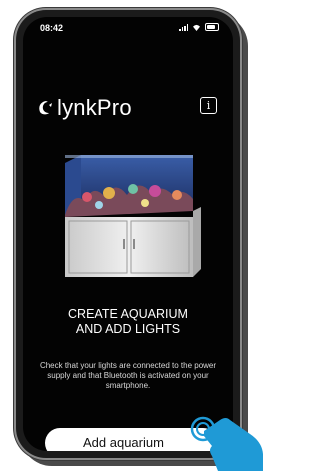  Describe the element at coordinates (128, 329) in the screenshot. I see `title-line-2: AND ADD LIGHTS` at that location.